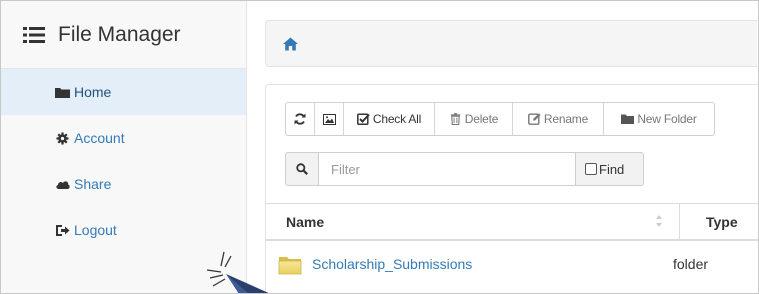  I want to click on cloud-icon, so click(63, 184).